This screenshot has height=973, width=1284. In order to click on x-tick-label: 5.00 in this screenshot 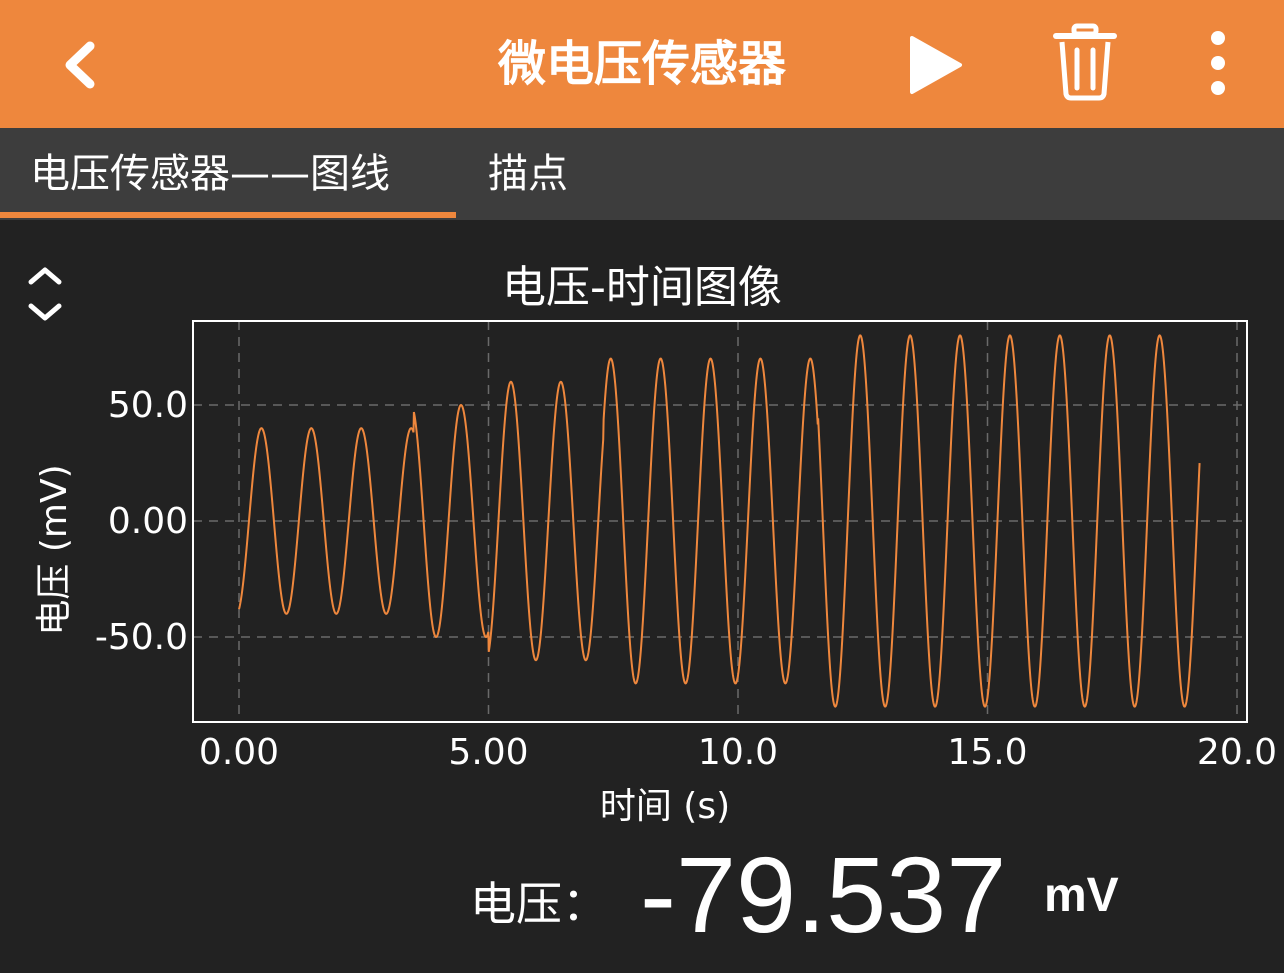, I will do `click(488, 752)`.